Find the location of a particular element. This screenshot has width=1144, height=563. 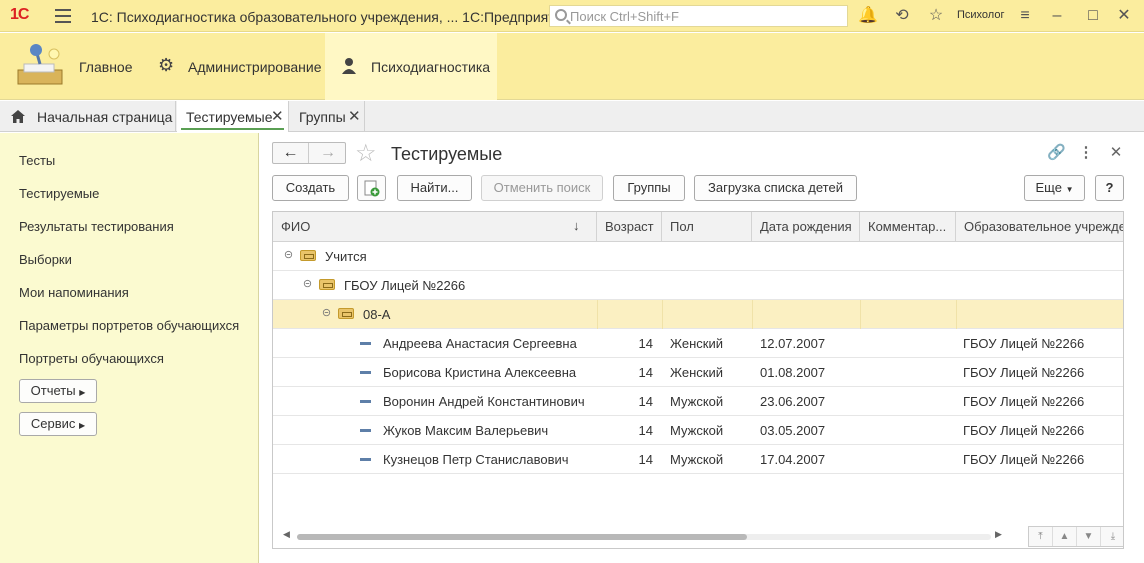

chevron-down-icon: ▼ is located at coordinates (1069, 189).